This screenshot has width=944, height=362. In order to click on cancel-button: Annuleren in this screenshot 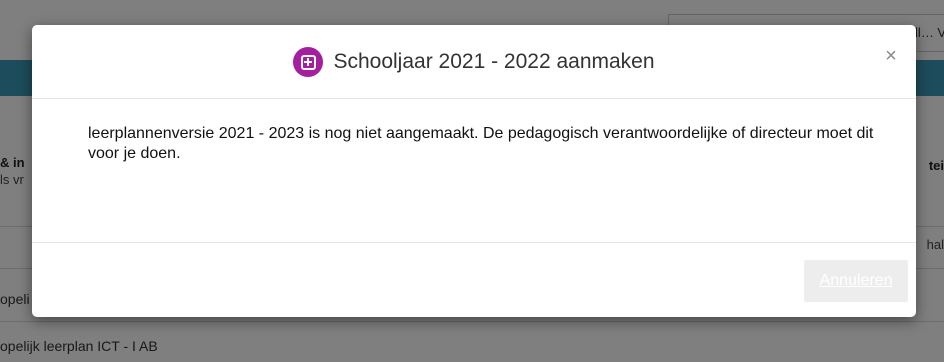, I will do `click(856, 281)`.